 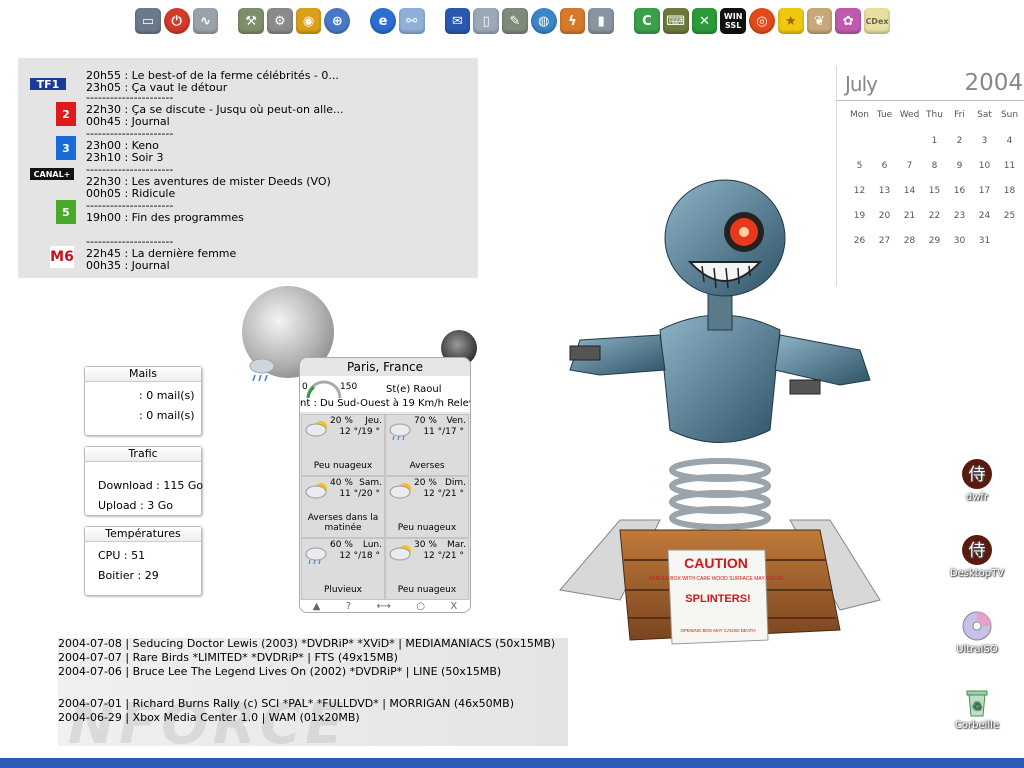 I want to click on resize-icon: ⟷, so click(x=384, y=606).